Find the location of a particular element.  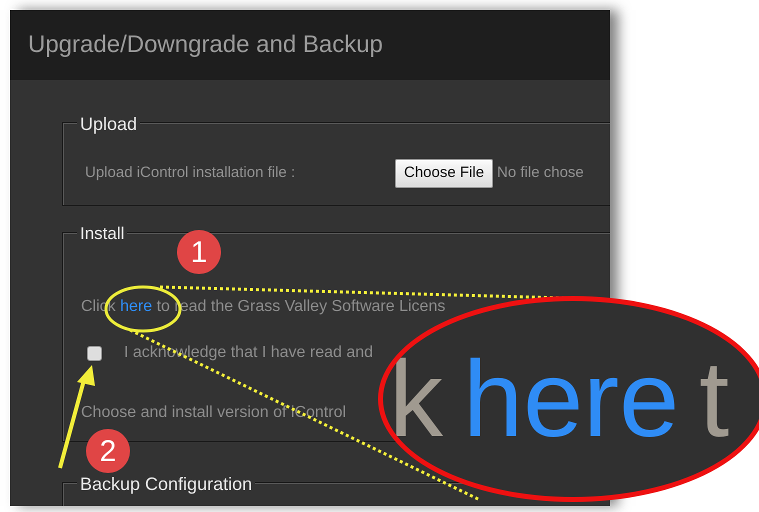

upload-label: Upload iControl installation file : is located at coordinates (190, 173).